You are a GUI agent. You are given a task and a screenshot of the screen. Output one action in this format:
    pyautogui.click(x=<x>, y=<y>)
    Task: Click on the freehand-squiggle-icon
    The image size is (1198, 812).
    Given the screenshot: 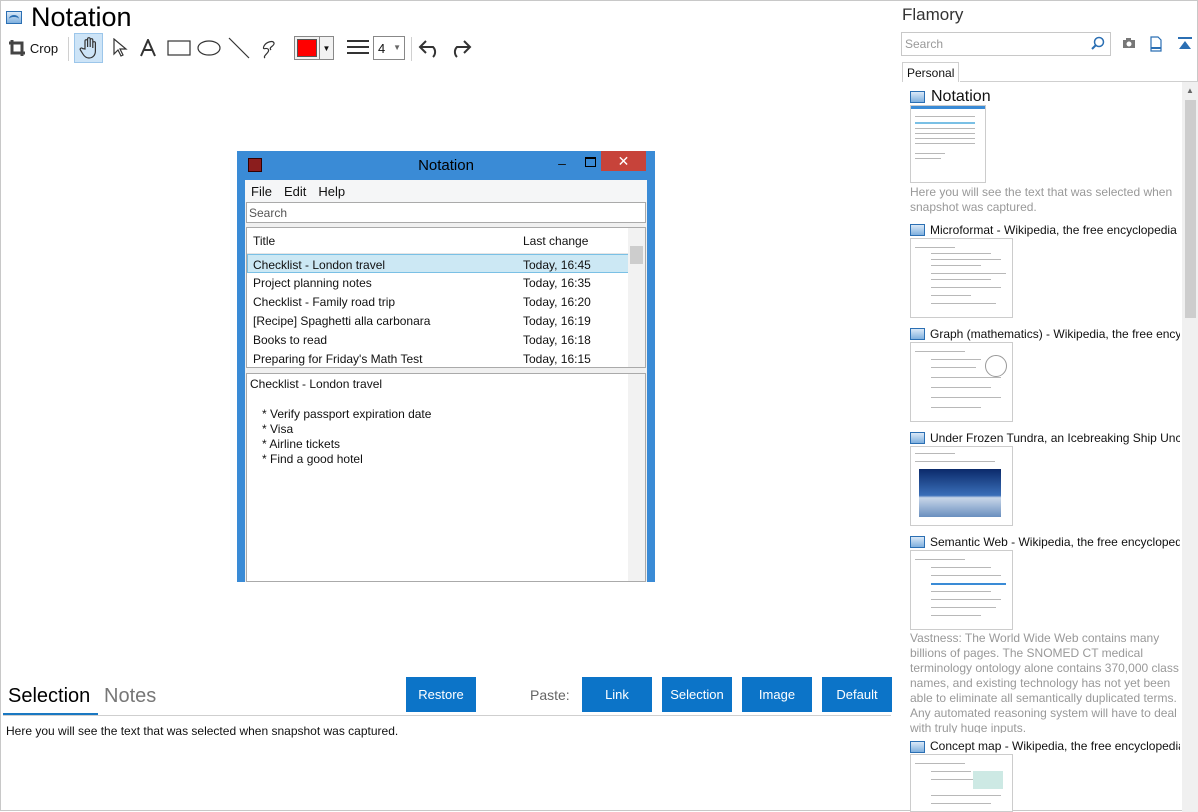 What is the action you would take?
    pyautogui.click(x=268, y=49)
    